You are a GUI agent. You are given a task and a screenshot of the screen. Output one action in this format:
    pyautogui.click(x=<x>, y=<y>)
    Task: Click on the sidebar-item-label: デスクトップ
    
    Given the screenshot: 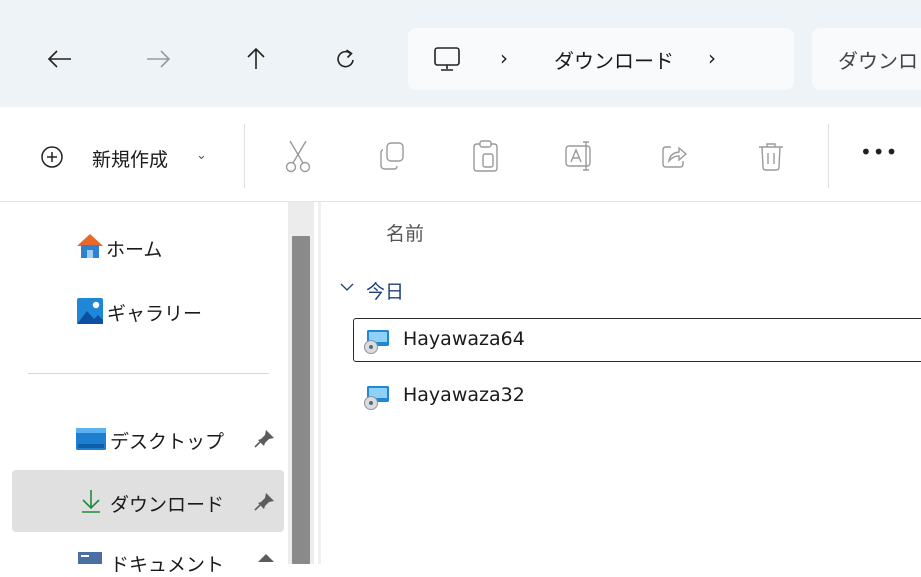 What is the action you would take?
    pyautogui.click(x=167, y=440)
    